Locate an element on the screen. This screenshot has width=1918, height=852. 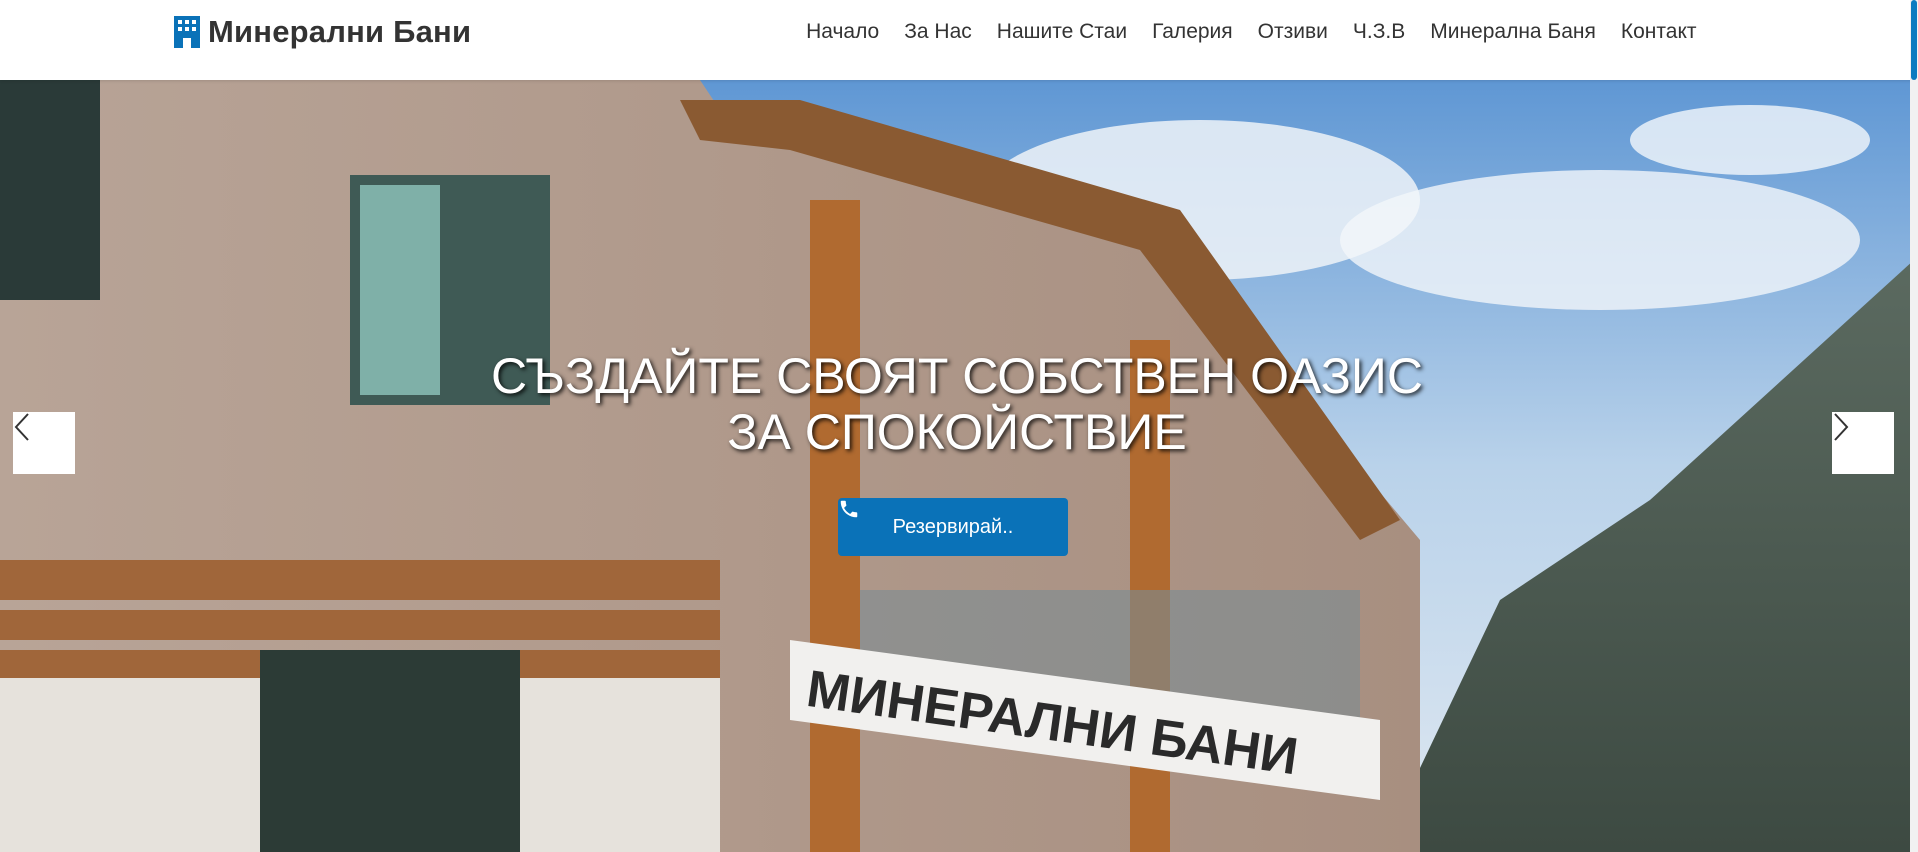
carousel-prev-button is located at coordinates (44, 443).